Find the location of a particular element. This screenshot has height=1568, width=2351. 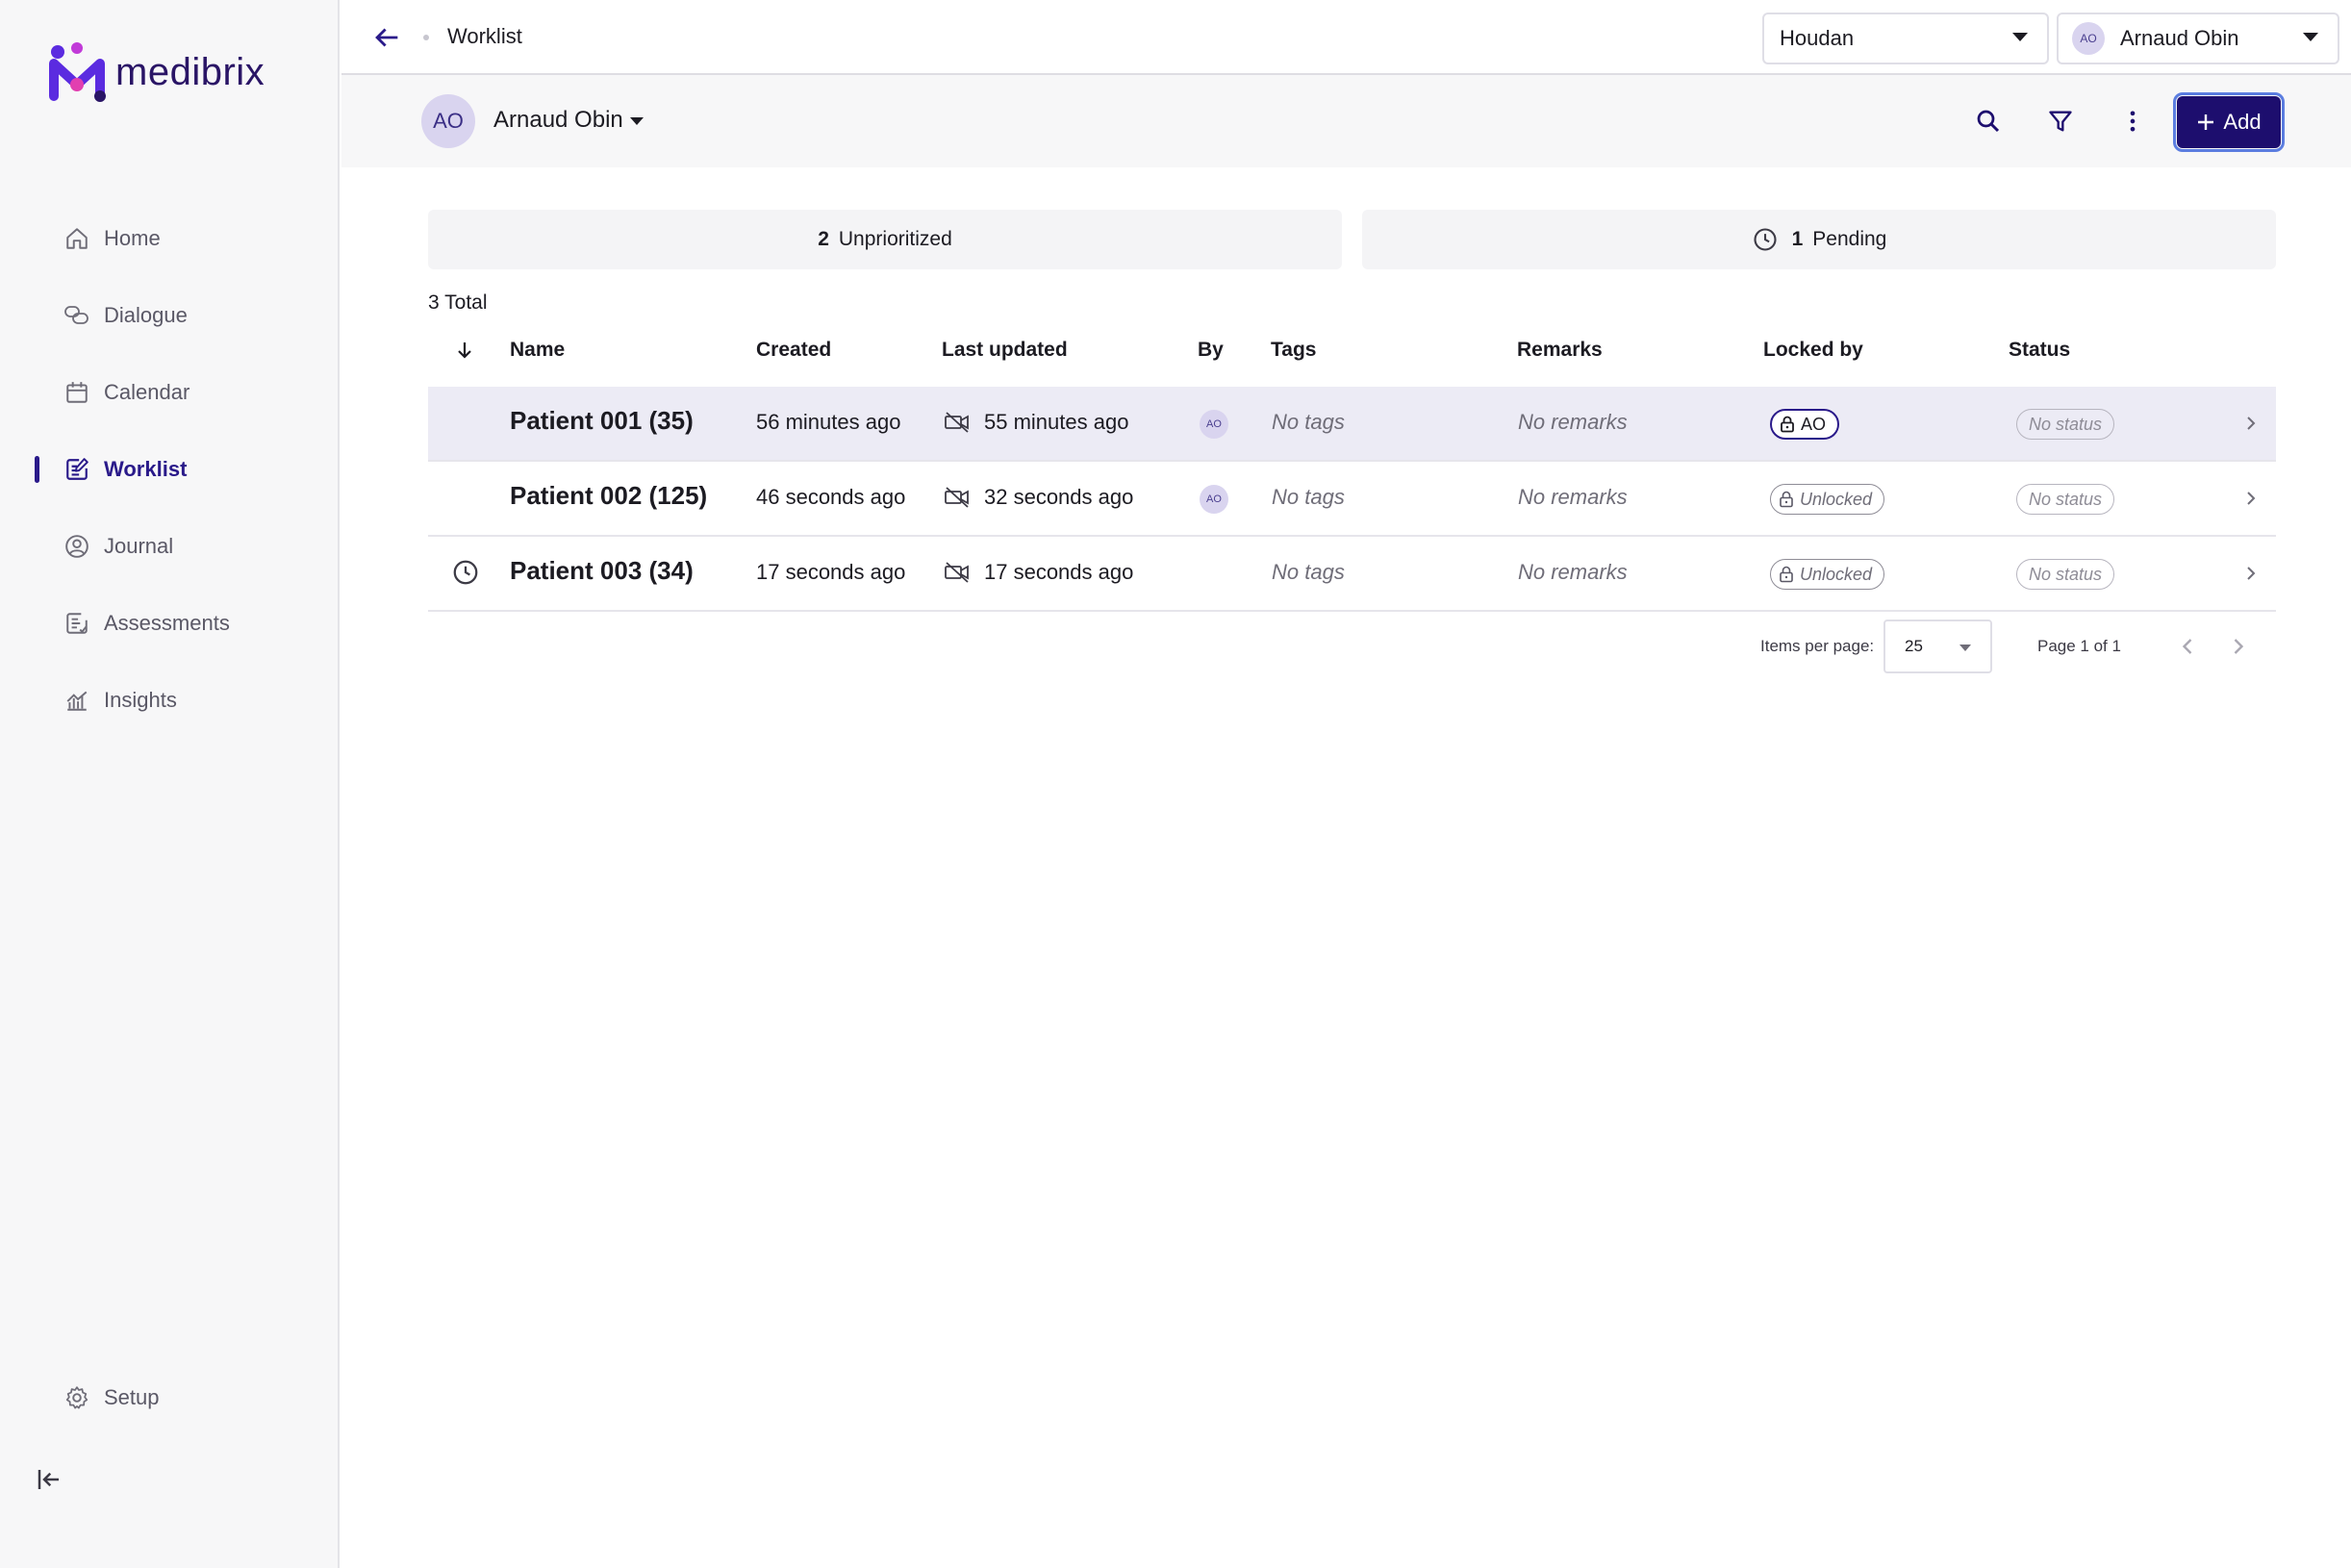

sort-button is located at coordinates (464, 353).